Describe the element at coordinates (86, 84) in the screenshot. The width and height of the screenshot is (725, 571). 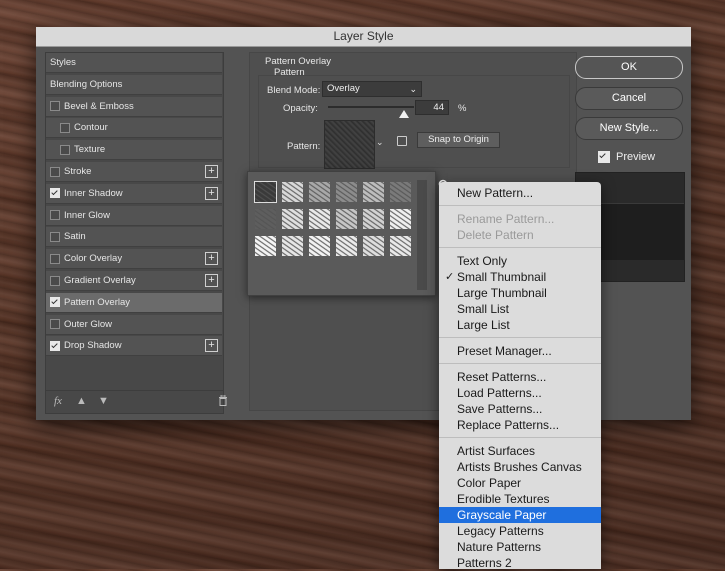
I see `style-item-label: Blending Options` at that location.